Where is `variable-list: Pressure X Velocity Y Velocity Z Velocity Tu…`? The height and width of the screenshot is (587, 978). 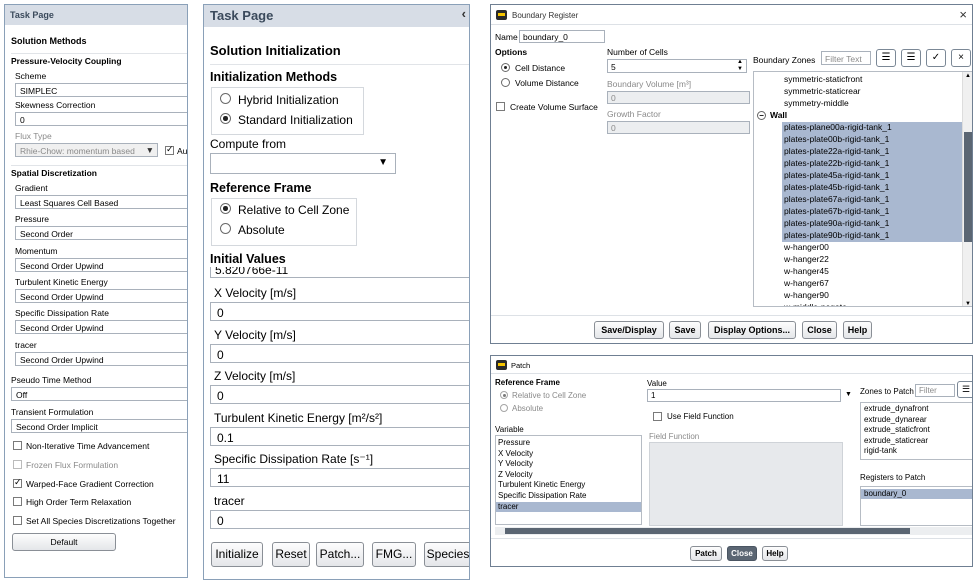
variable-list: Pressure X Velocity Y Velocity Z Velocity Tu… is located at coordinates (568, 480).